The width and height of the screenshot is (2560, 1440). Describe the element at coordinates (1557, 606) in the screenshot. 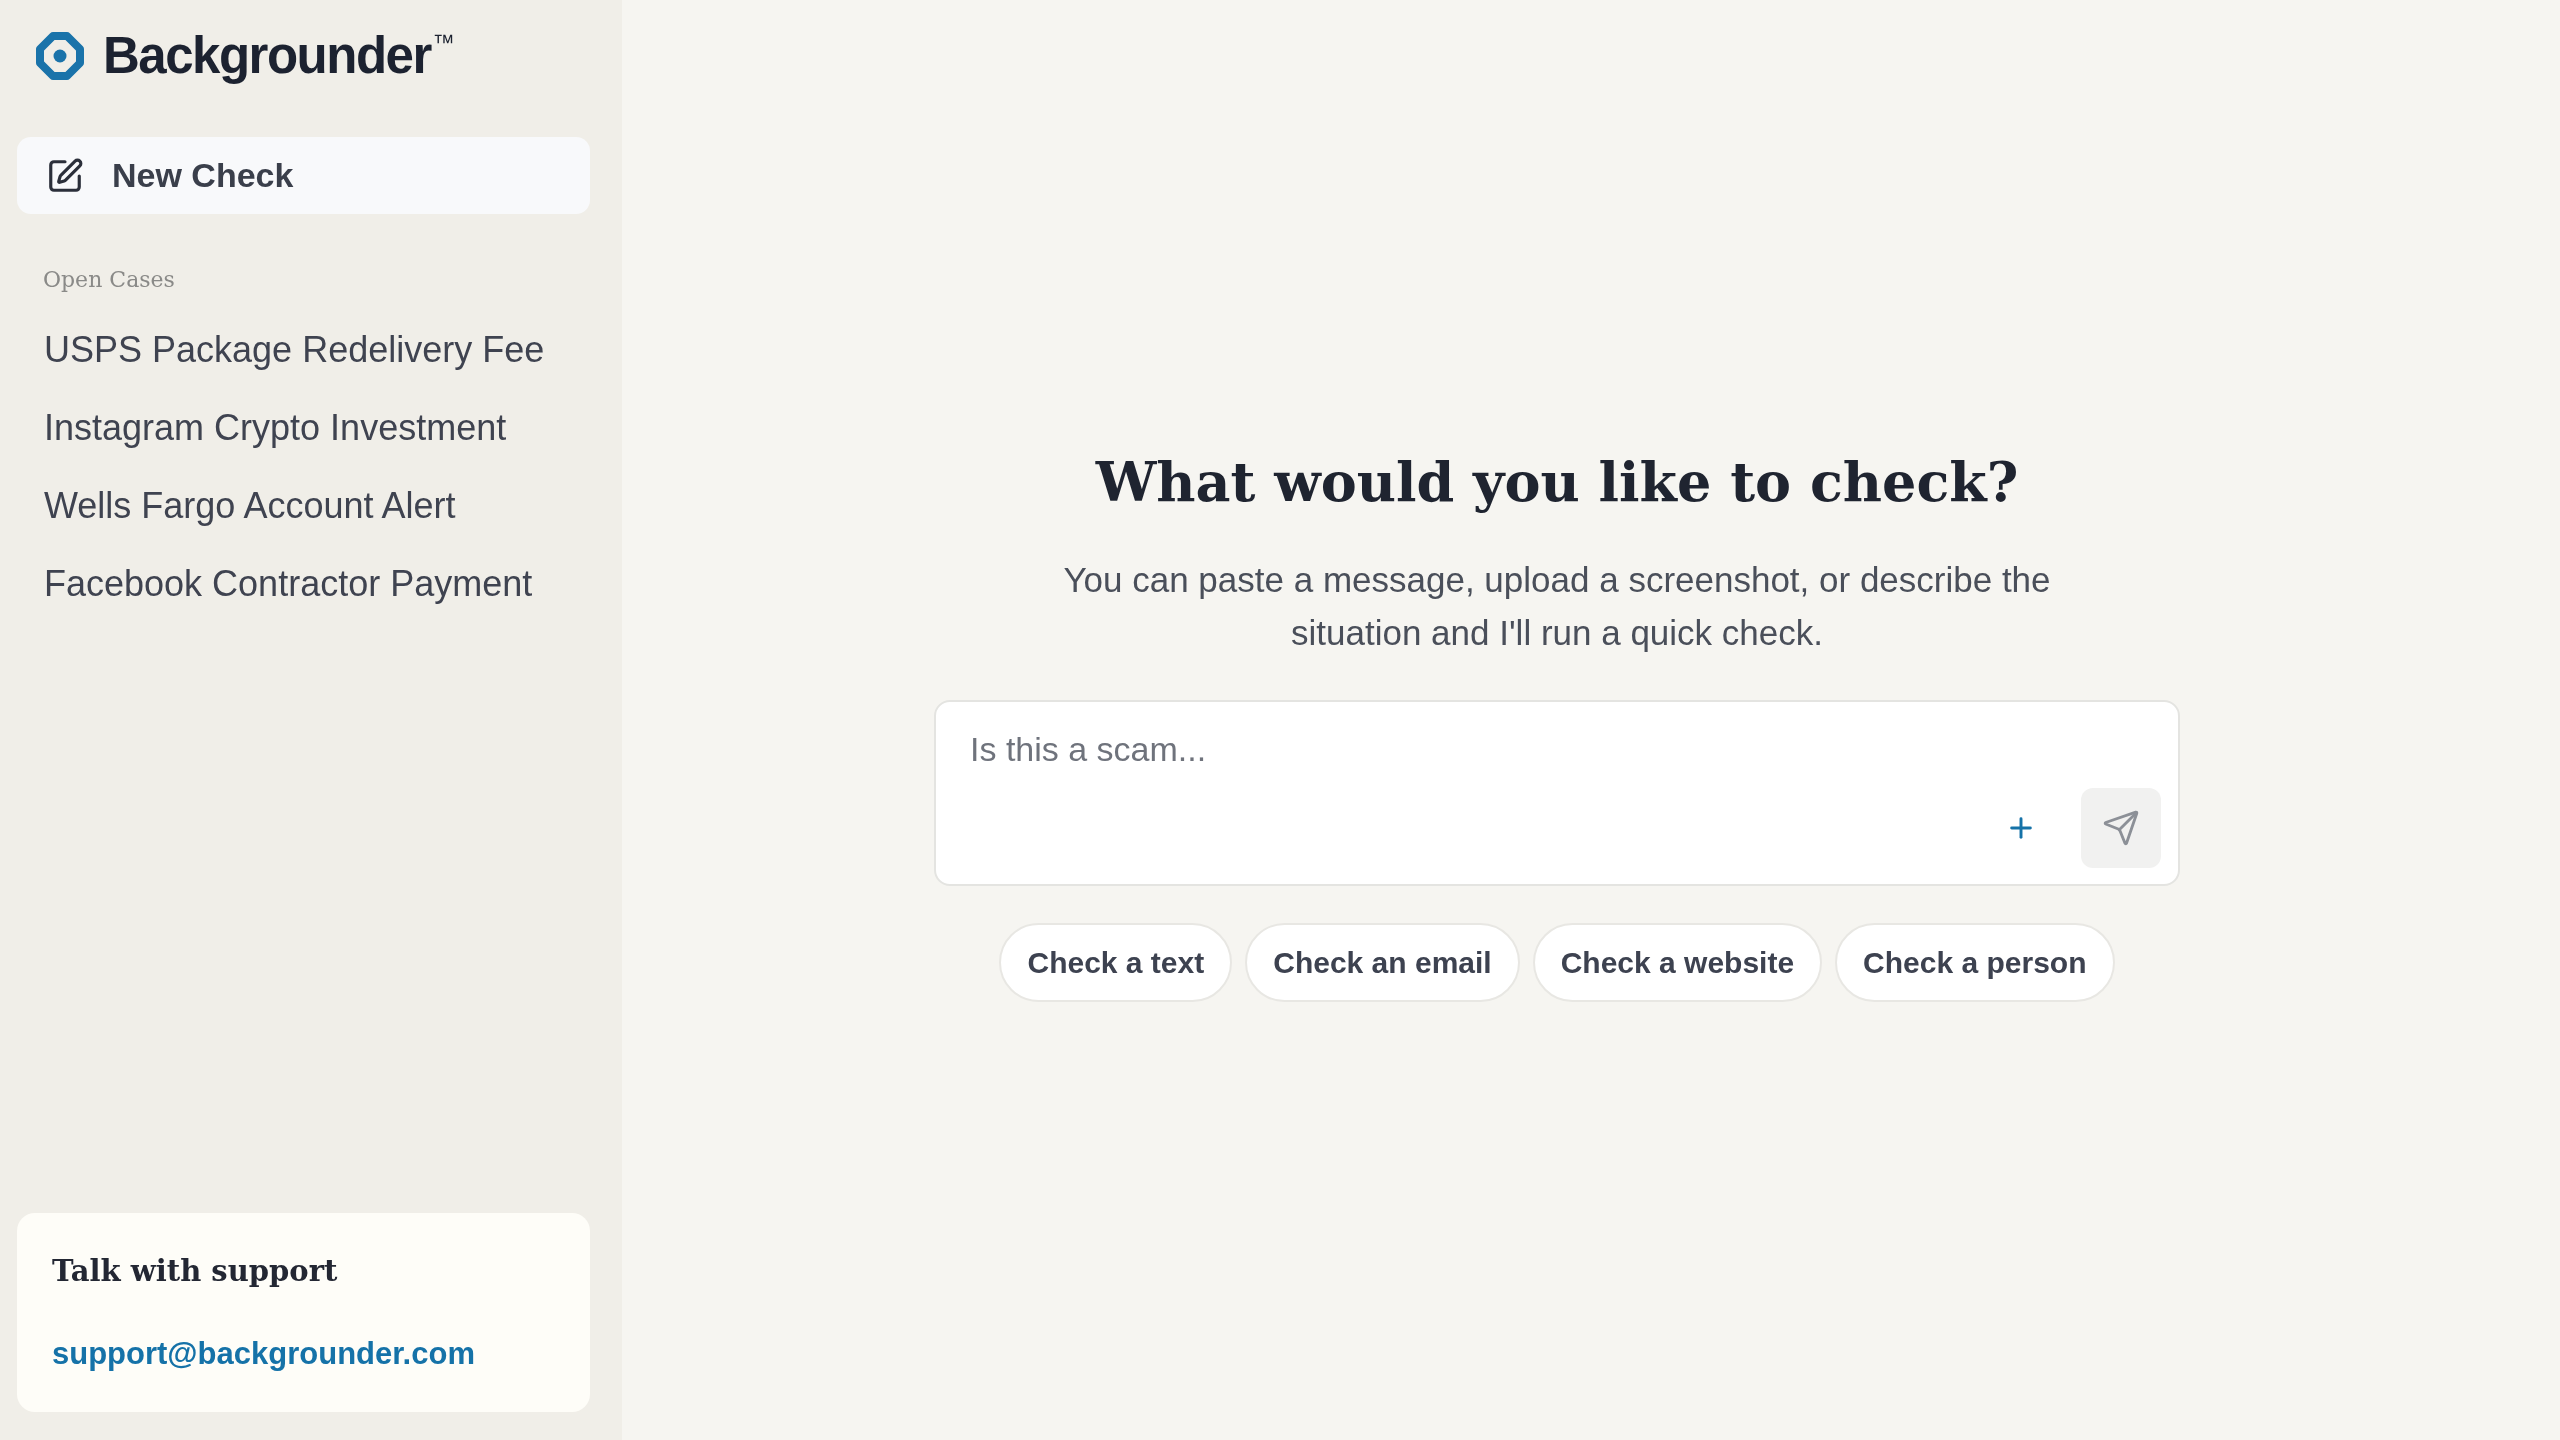

I see `page-subtitle: You can paste a message, upload a screenshot, or describe the situation and I'll run a quick check.` at that location.